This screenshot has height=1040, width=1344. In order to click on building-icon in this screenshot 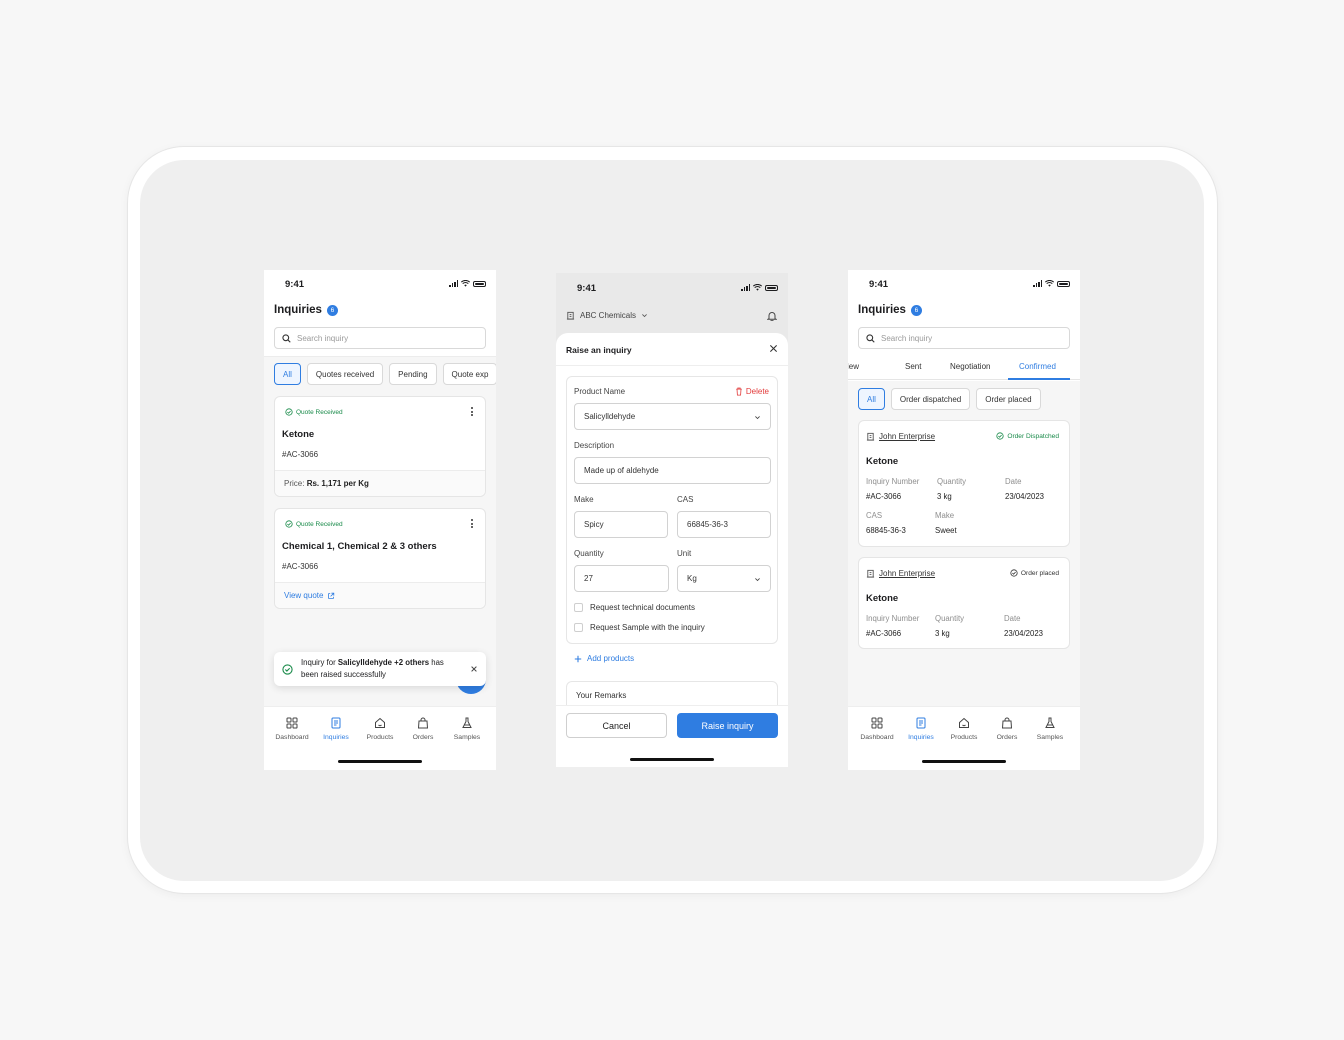, I will do `click(870, 436)`.